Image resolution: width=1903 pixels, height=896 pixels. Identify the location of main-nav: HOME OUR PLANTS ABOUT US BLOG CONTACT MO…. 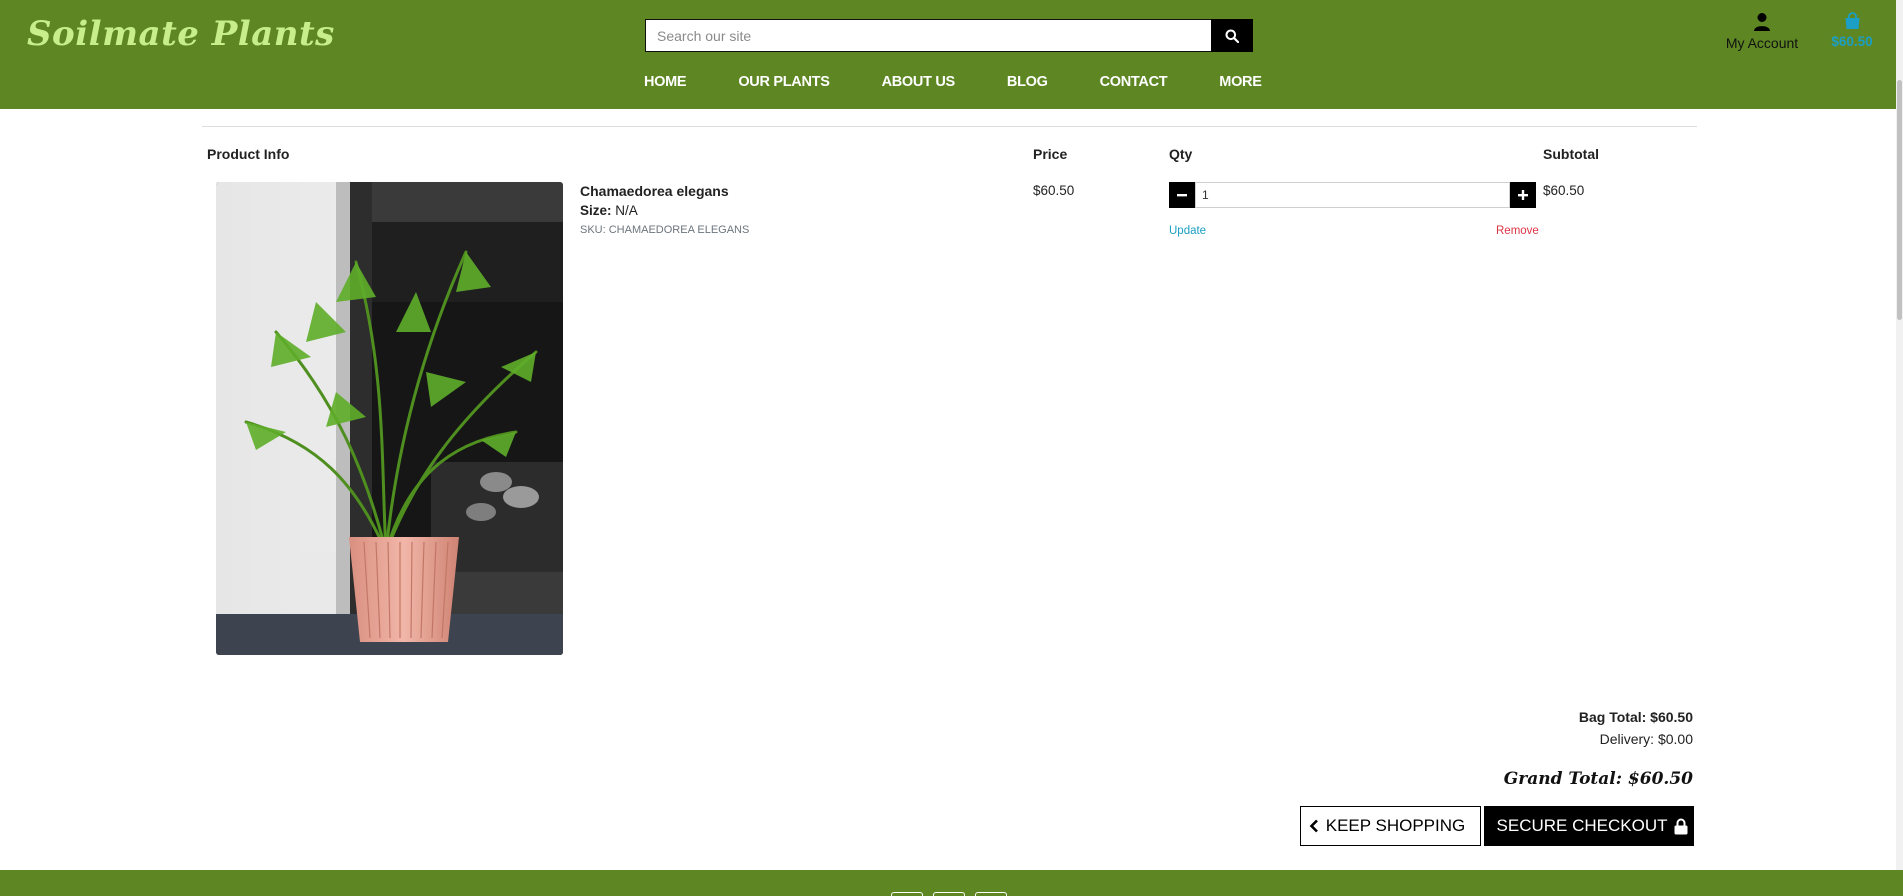
(979, 82).